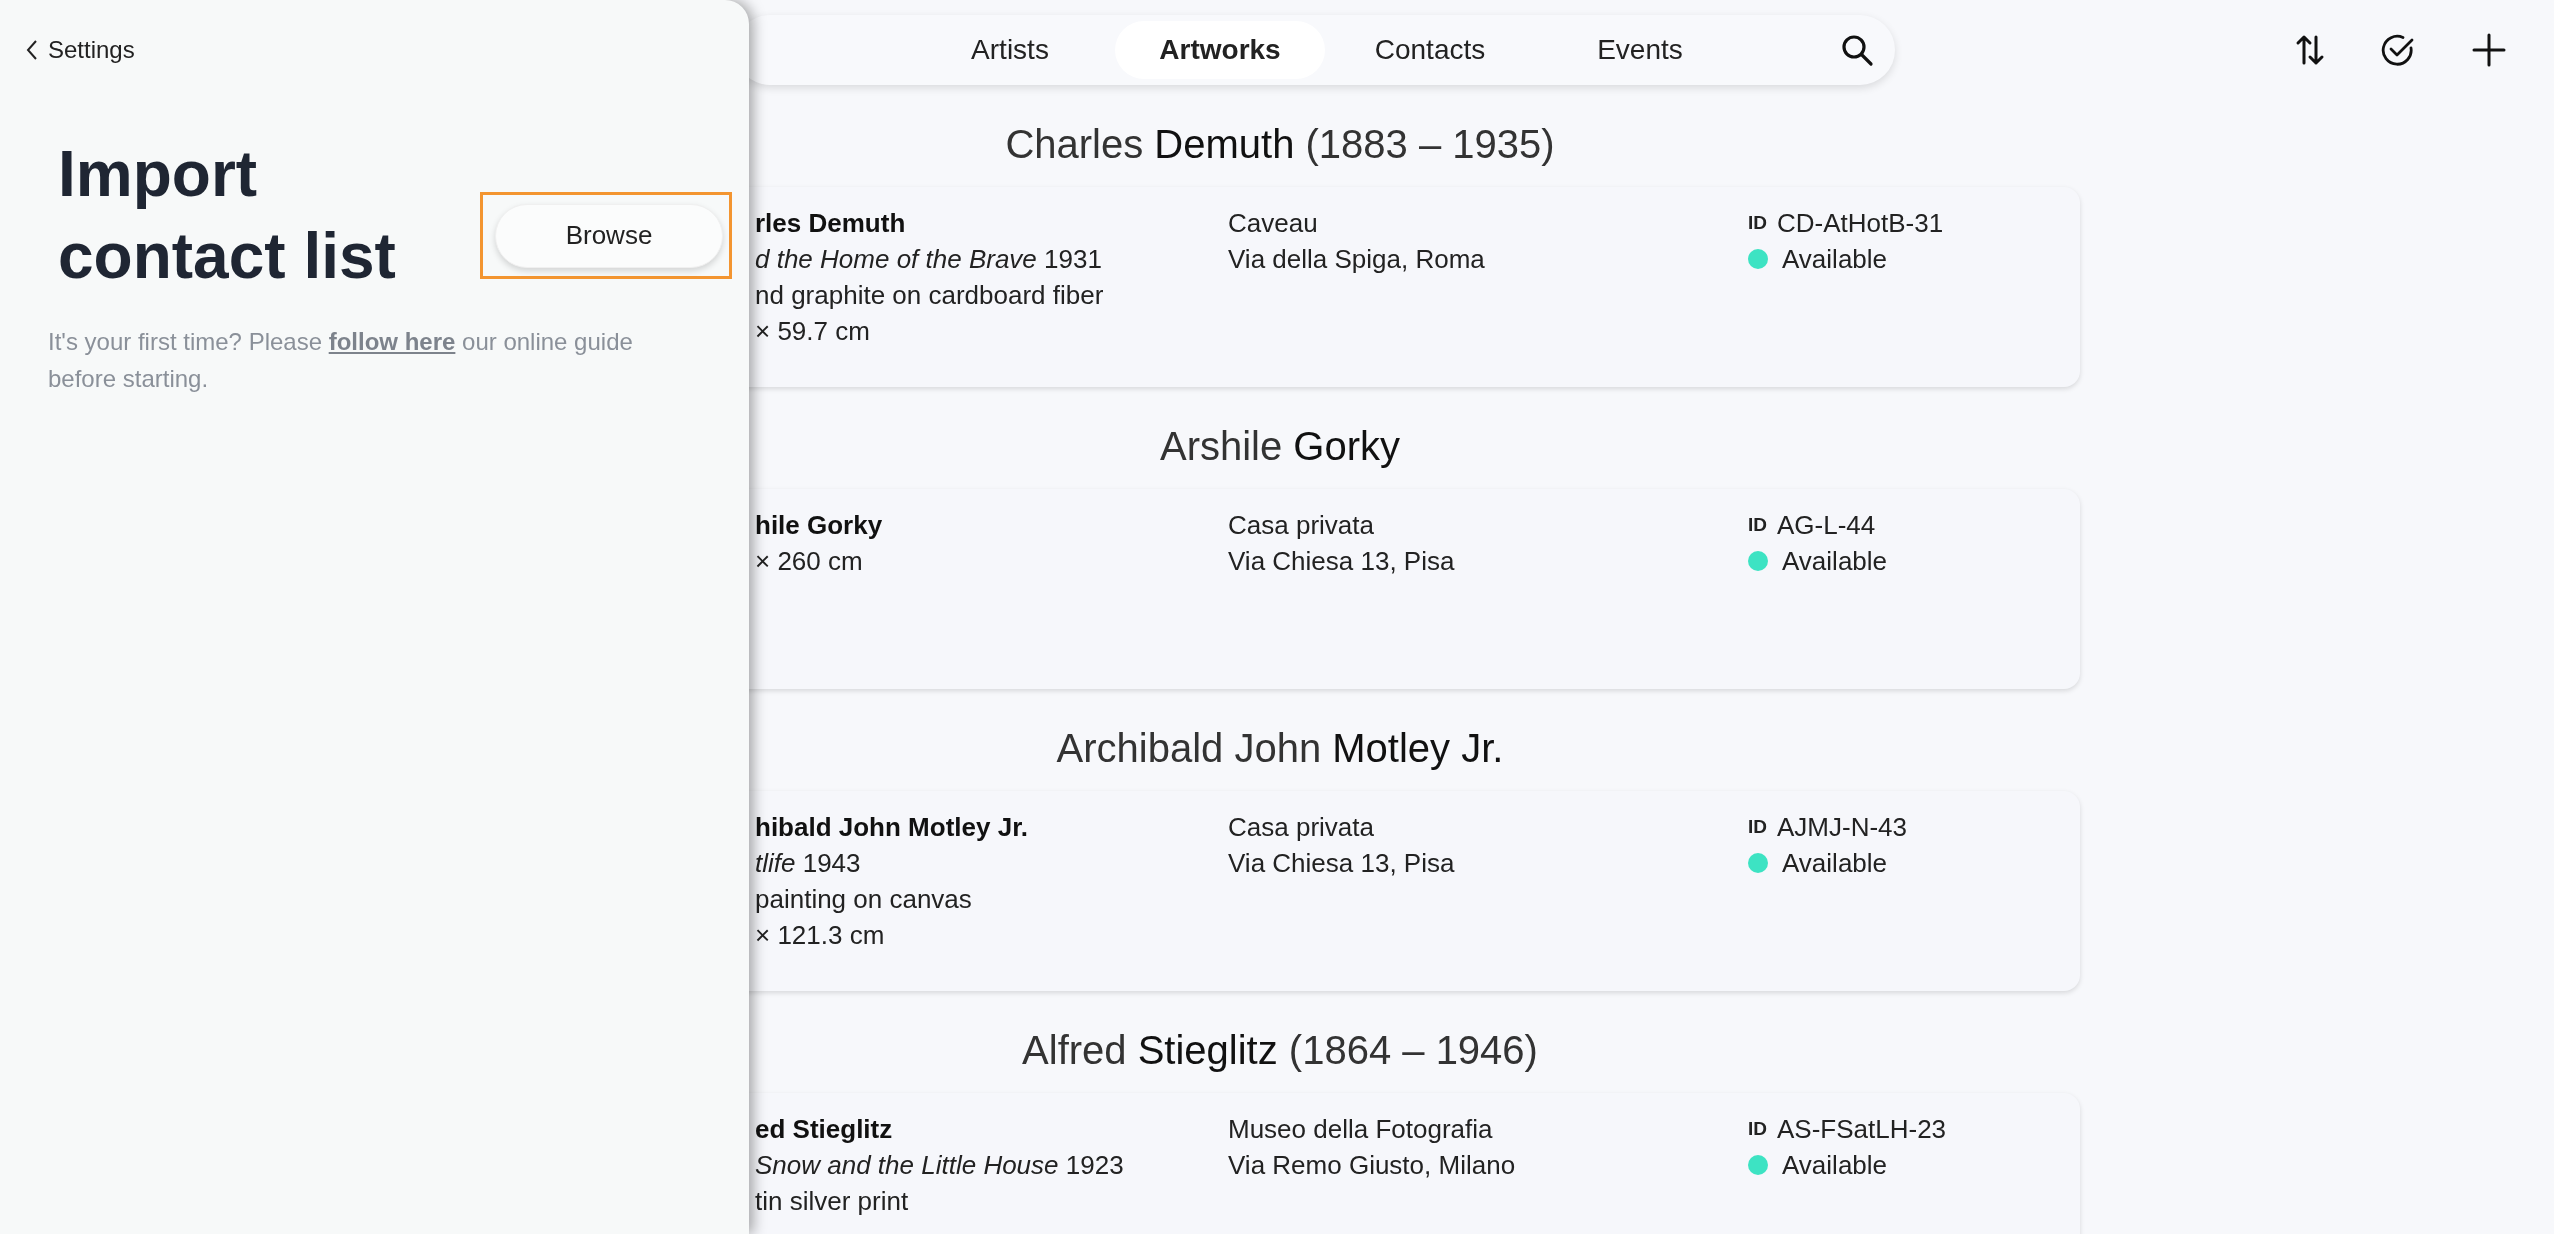  What do you see at coordinates (1842, 827) in the screenshot?
I see `artwork-id: AJMJ-N-43` at bounding box center [1842, 827].